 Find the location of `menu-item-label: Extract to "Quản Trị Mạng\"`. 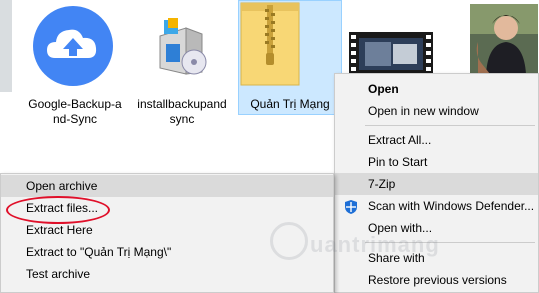

menu-item-label: Extract to "Quản Trị Mạng\" is located at coordinates (99, 252).